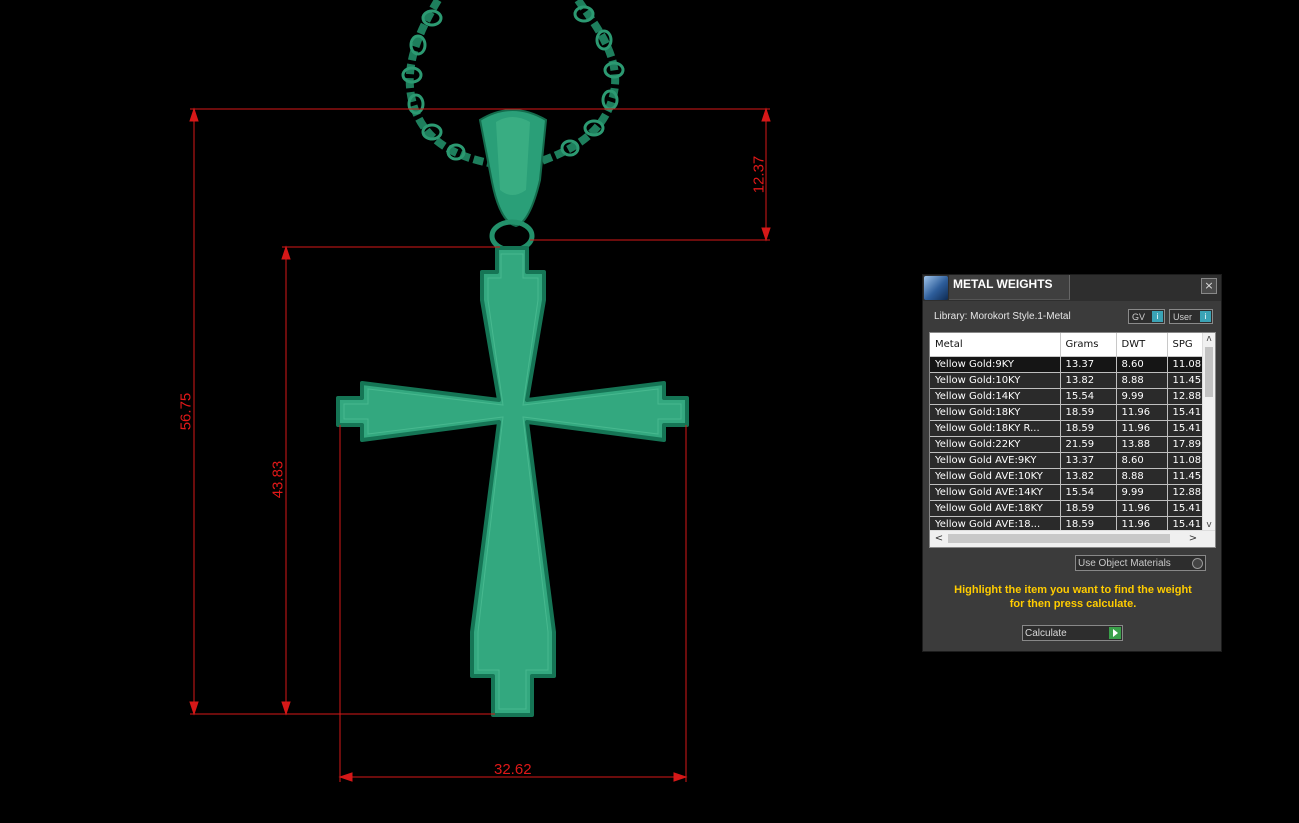 Image resolution: width=1299 pixels, height=823 pixels. What do you see at coordinates (1088, 345) in the screenshot?
I see `column-header-grams: Grams` at bounding box center [1088, 345].